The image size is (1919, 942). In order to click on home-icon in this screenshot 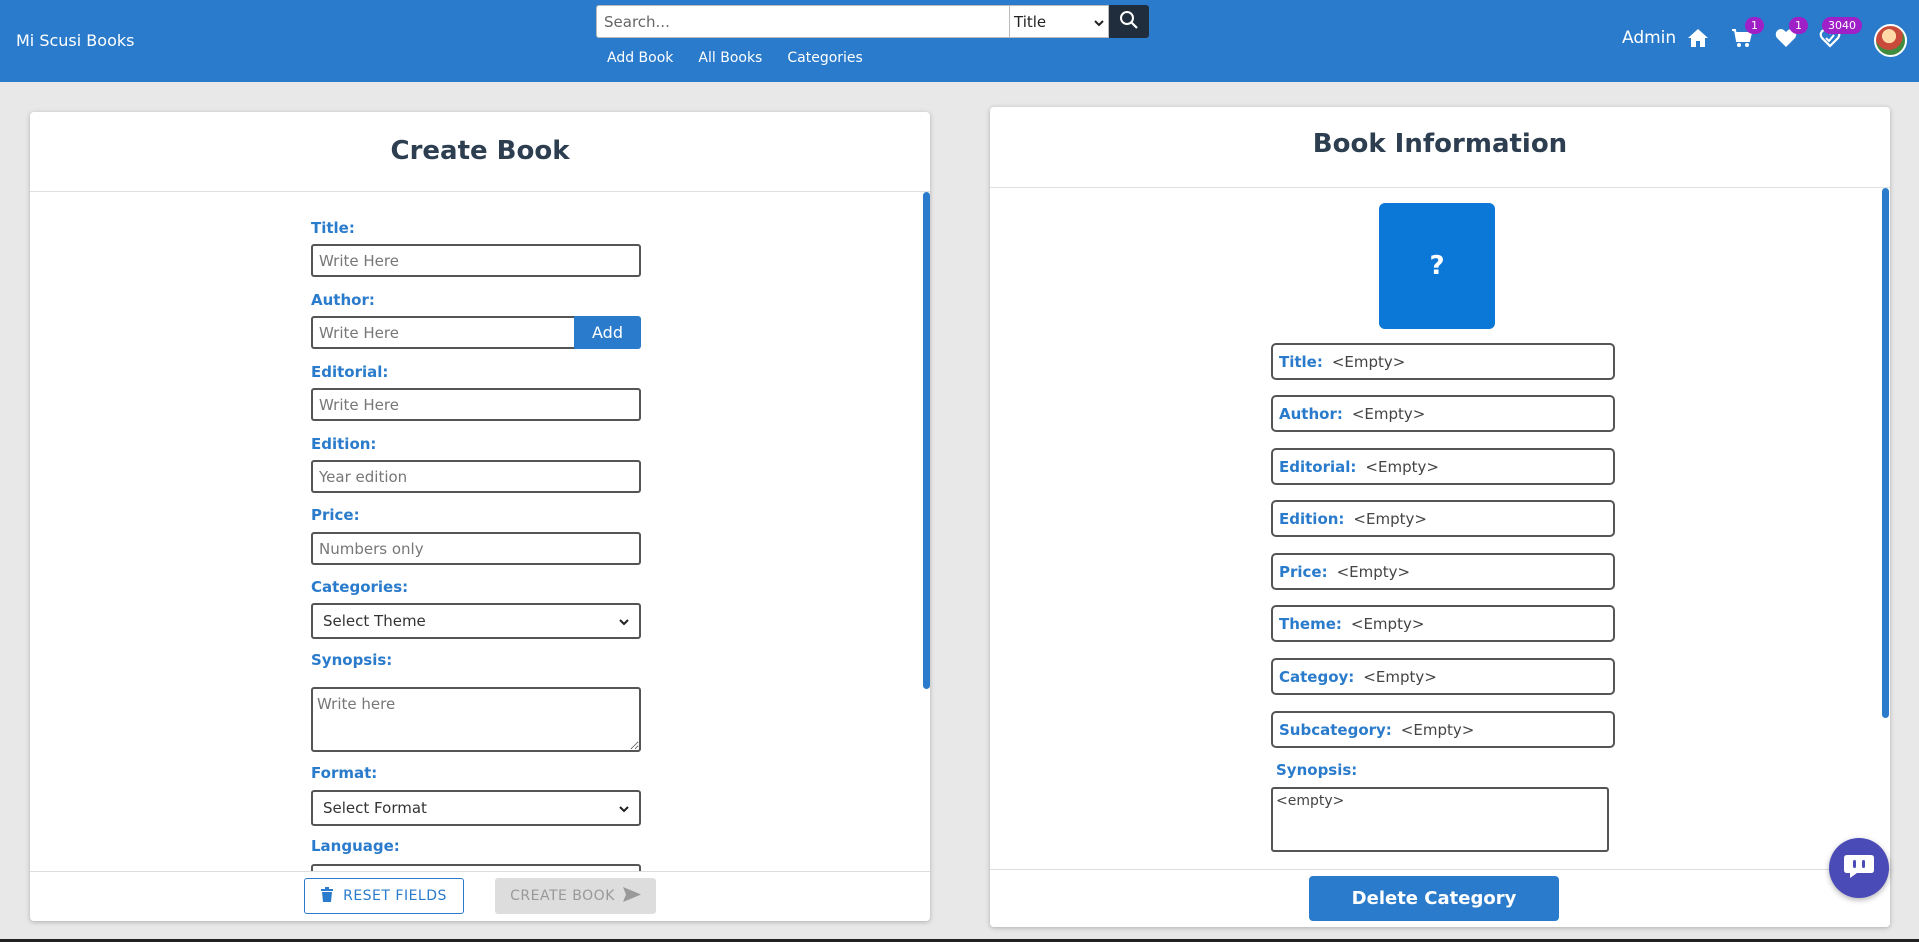, I will do `click(1698, 38)`.